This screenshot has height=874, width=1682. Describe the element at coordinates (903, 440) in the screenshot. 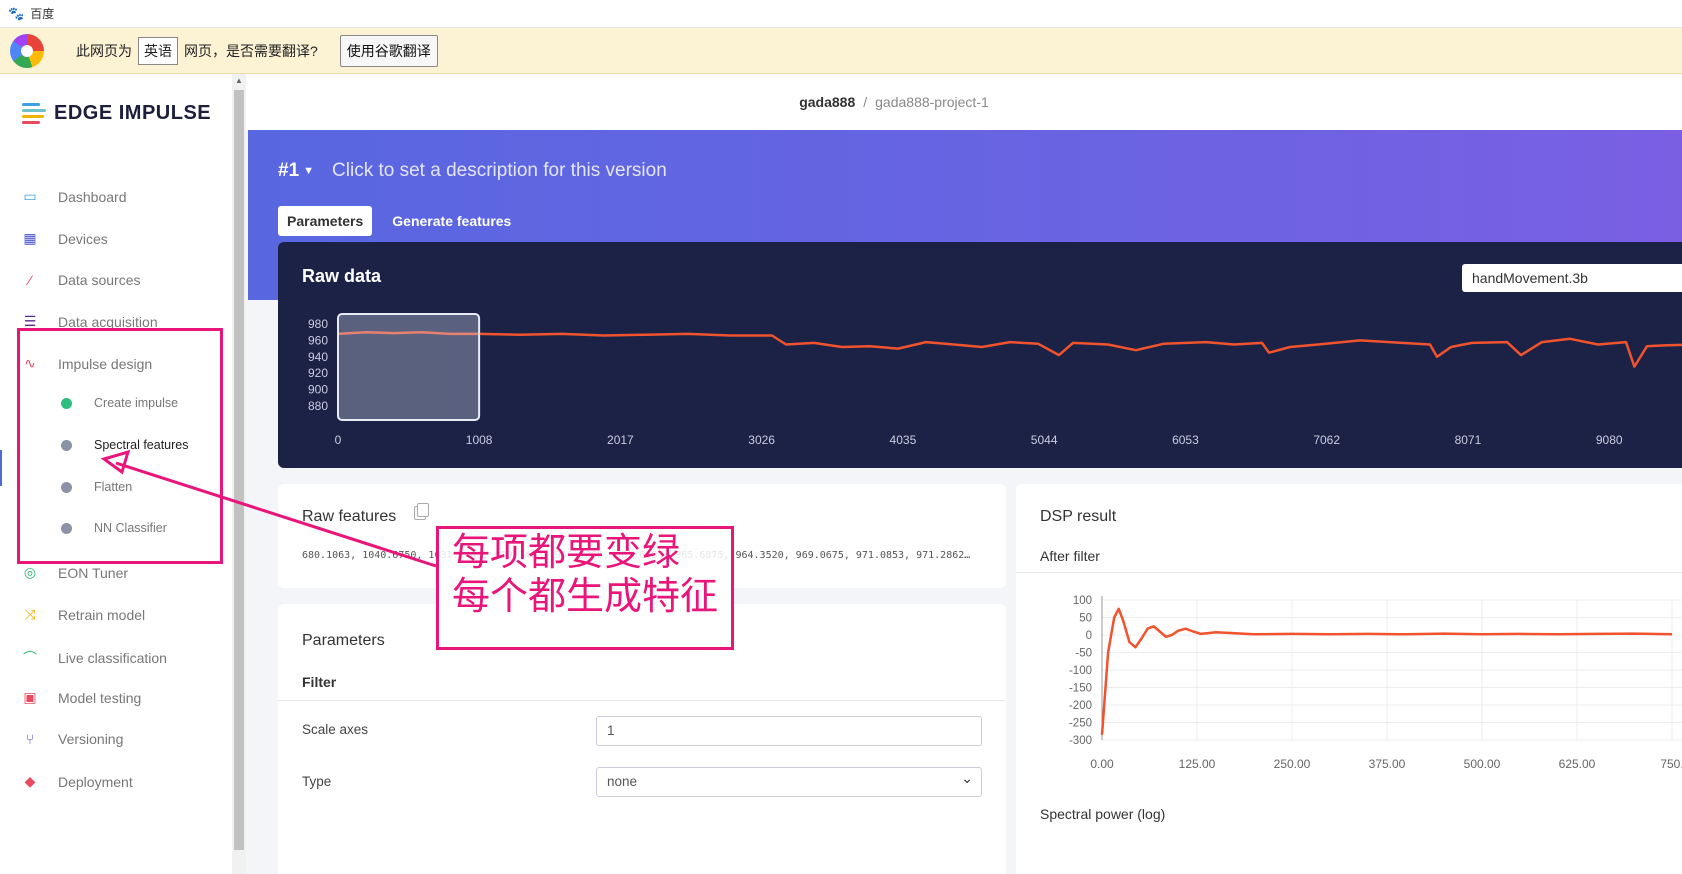

I see `x-tick-label: 4035` at that location.